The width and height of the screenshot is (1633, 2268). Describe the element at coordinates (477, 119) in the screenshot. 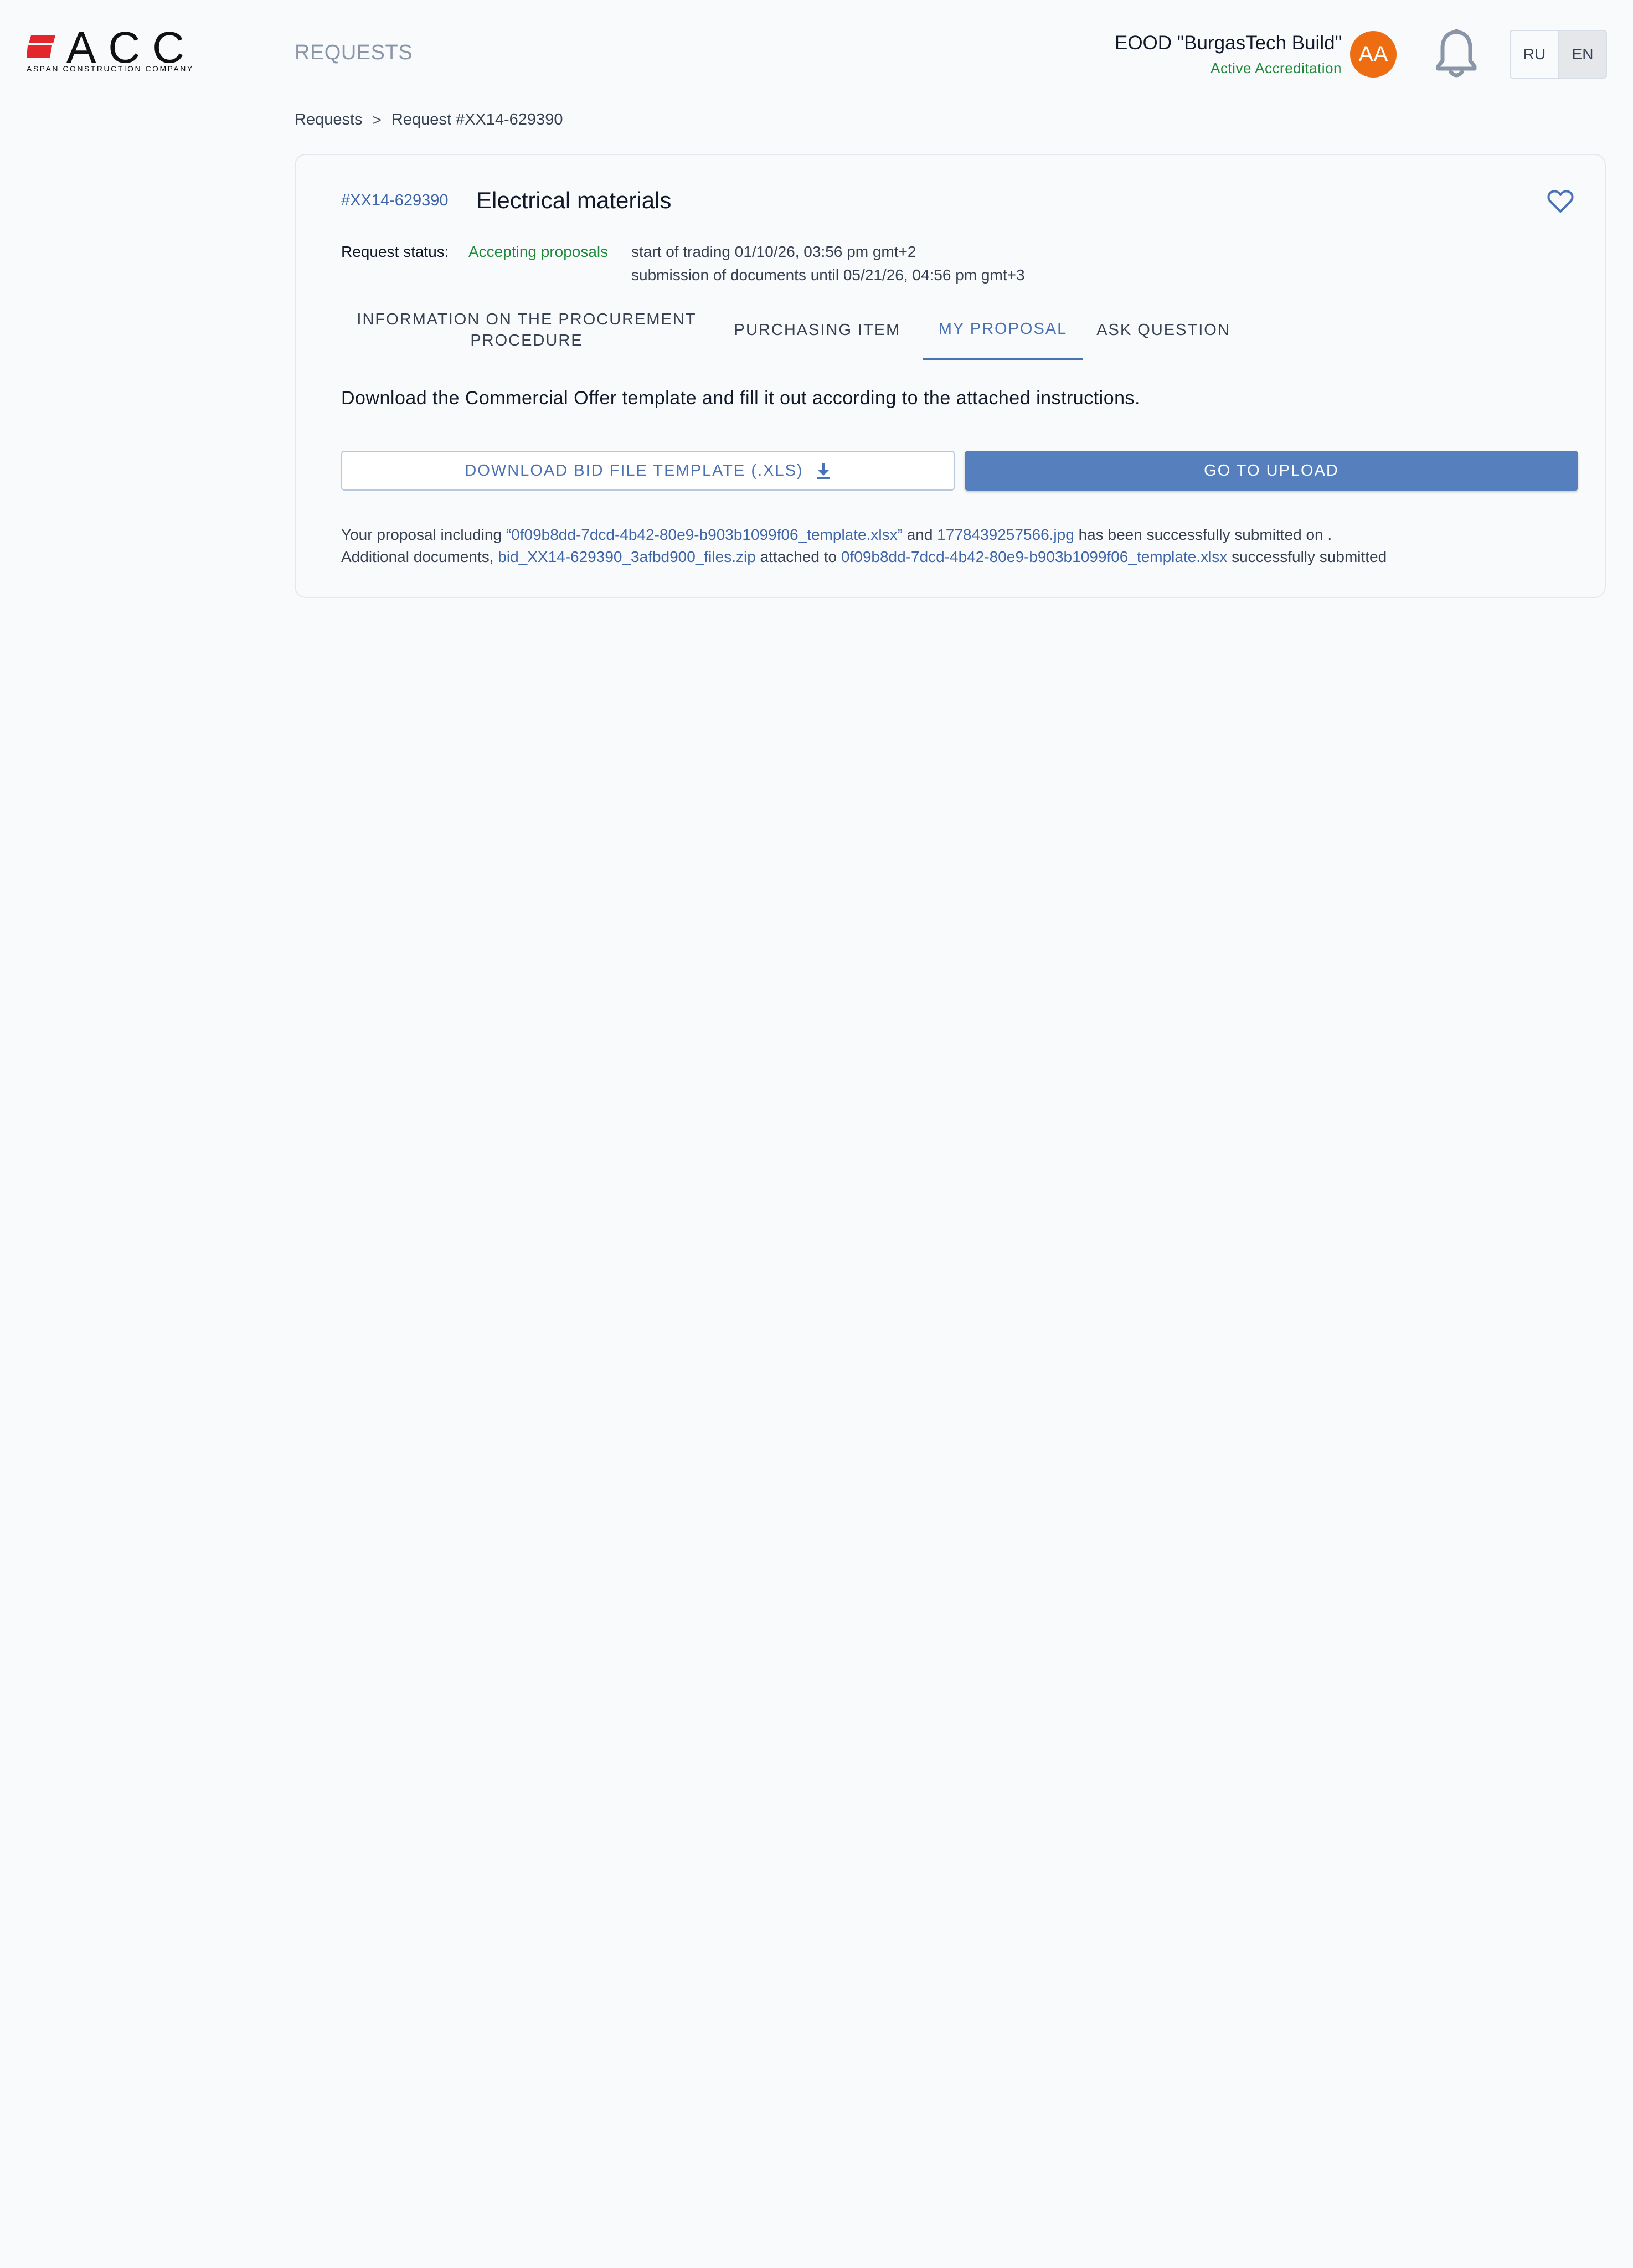

I see `breadcrumb-current: Request #XX14-629390` at that location.